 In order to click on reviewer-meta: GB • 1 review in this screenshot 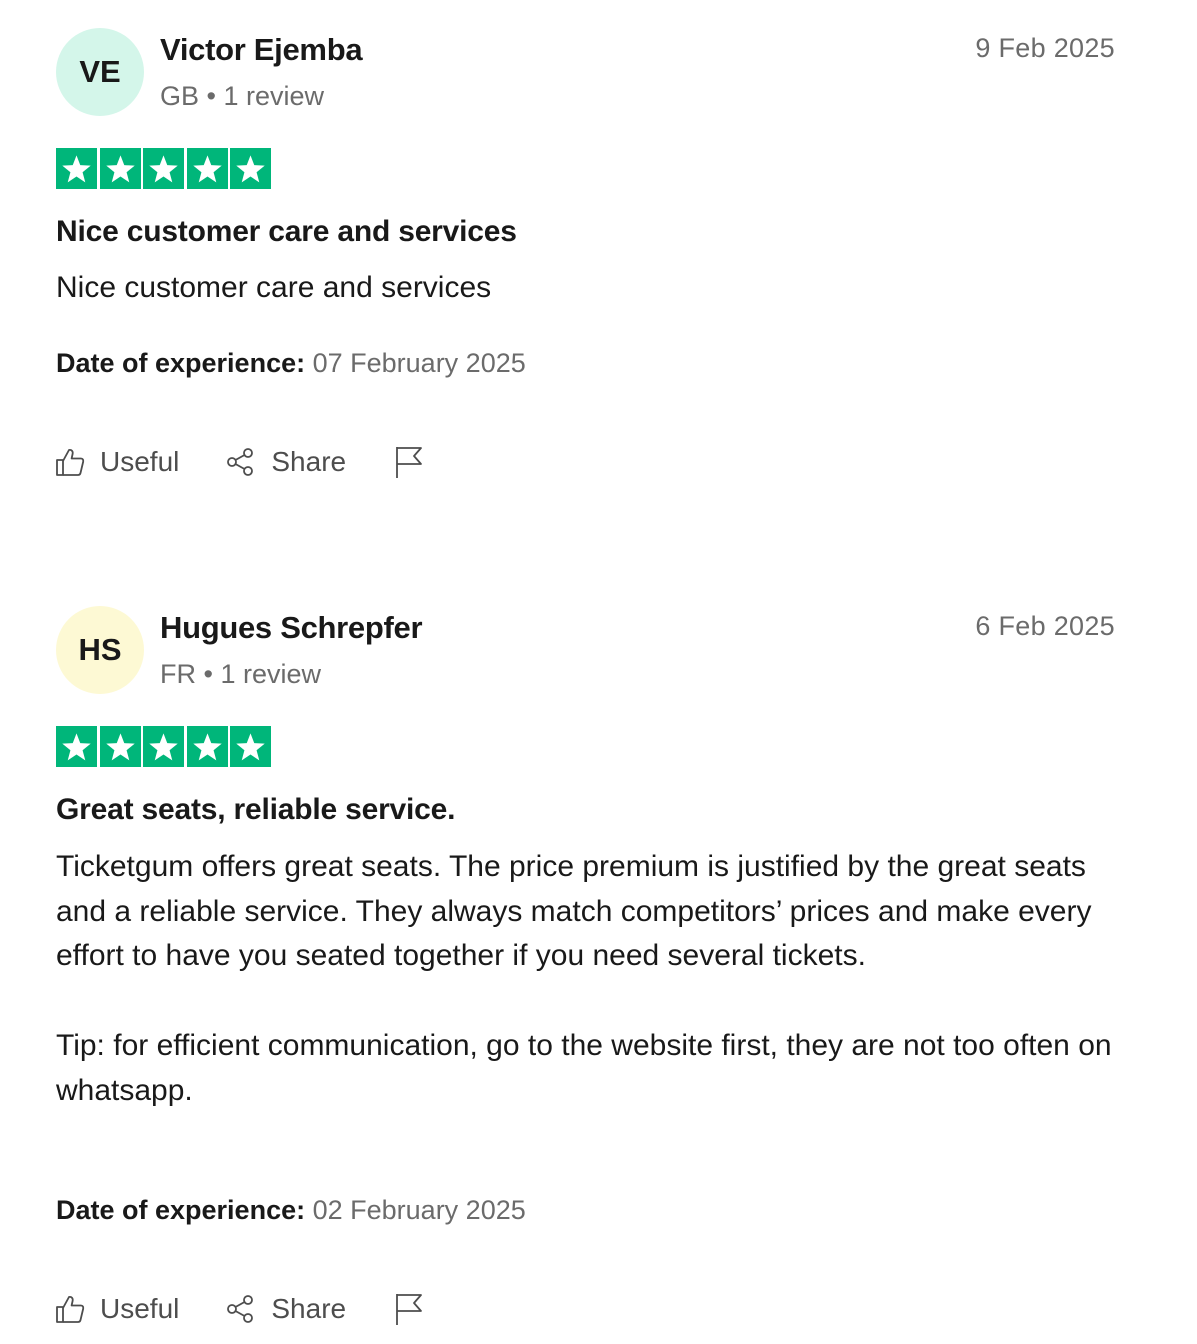, I will do `click(242, 96)`.